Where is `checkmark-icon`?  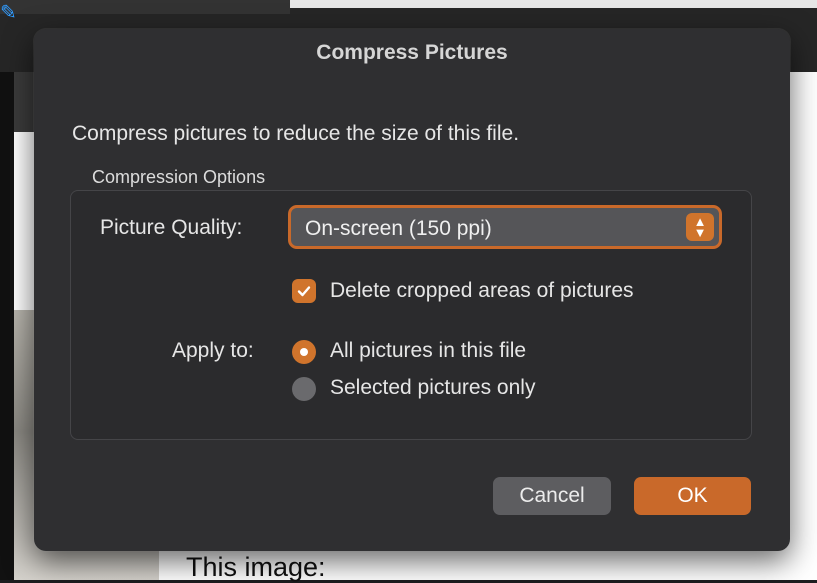
checkmark-icon is located at coordinates (304, 291).